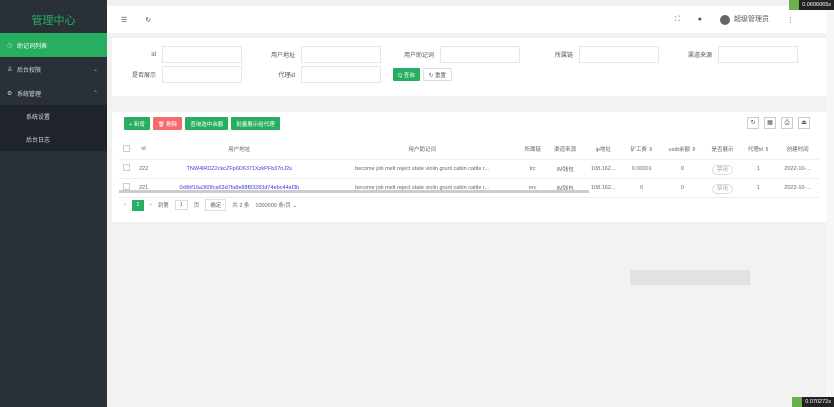  Describe the element at coordinates (143, 188) in the screenshot. I see `table-cell: 221` at that location.